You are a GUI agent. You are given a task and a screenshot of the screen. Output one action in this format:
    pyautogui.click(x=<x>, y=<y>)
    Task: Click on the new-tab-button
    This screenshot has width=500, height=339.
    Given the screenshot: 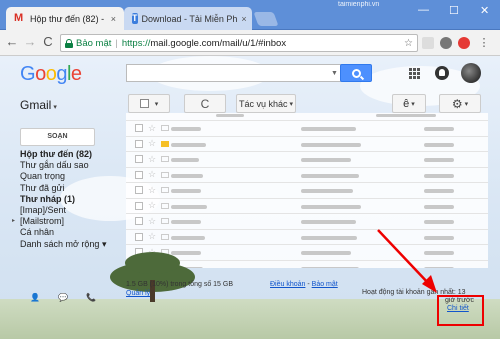 What is the action you would take?
    pyautogui.click(x=266, y=19)
    